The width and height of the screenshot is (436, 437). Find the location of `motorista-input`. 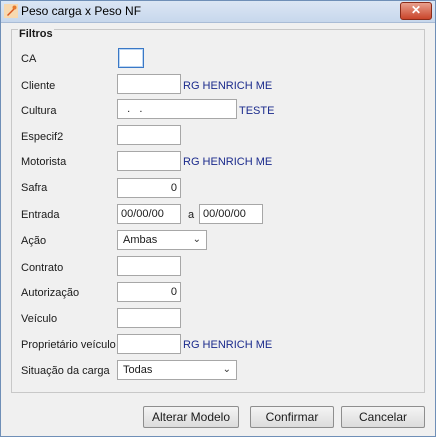

motorista-input is located at coordinates (149, 161).